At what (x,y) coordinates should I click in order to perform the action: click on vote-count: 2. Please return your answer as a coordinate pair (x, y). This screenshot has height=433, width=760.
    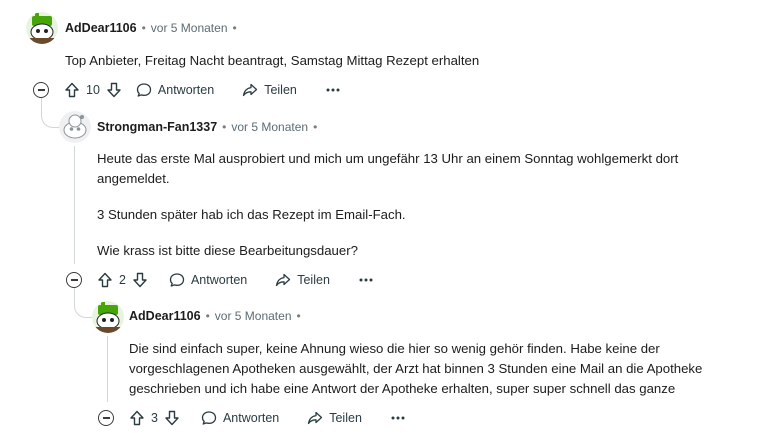
    Looking at the image, I should click on (122, 280).